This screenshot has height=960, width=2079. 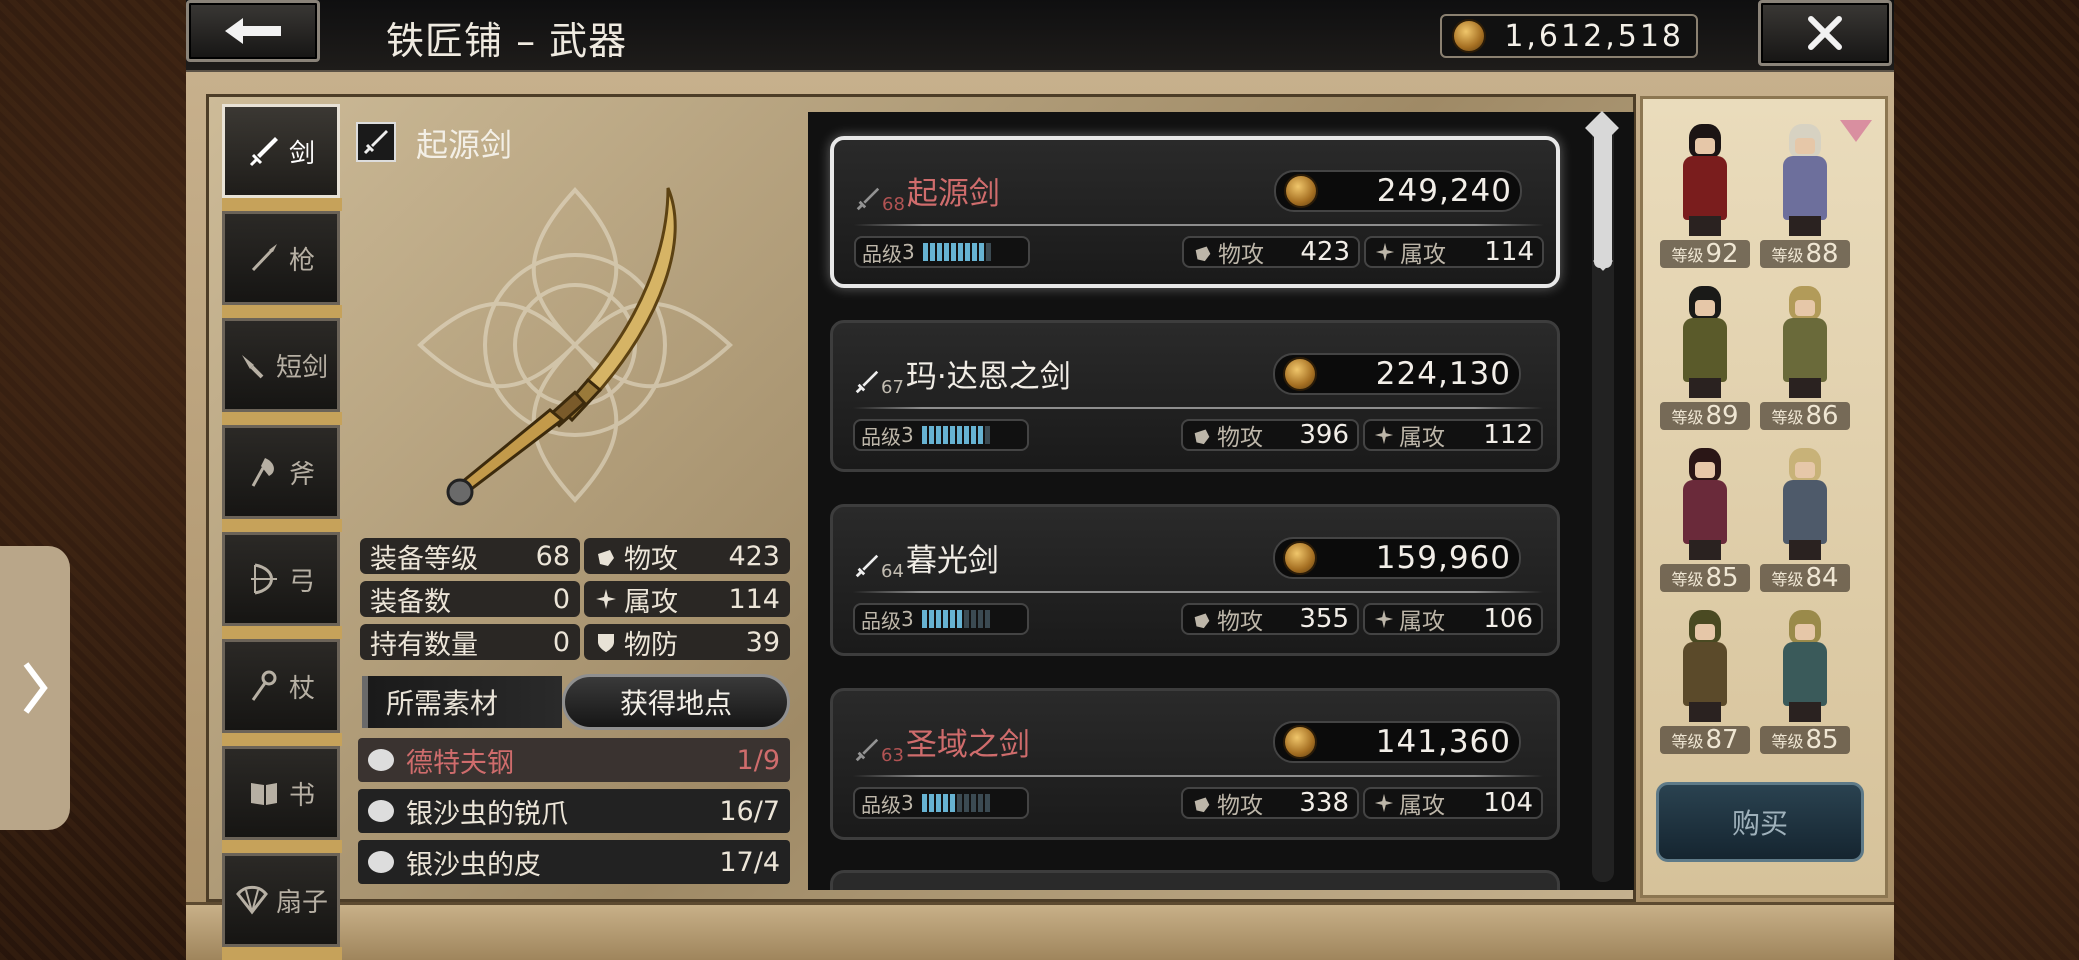 I want to click on weapon-card: 67 玛·达恩之剑 224,130 品级 3 物攻 396 属攻 112, so click(x=1195, y=396).